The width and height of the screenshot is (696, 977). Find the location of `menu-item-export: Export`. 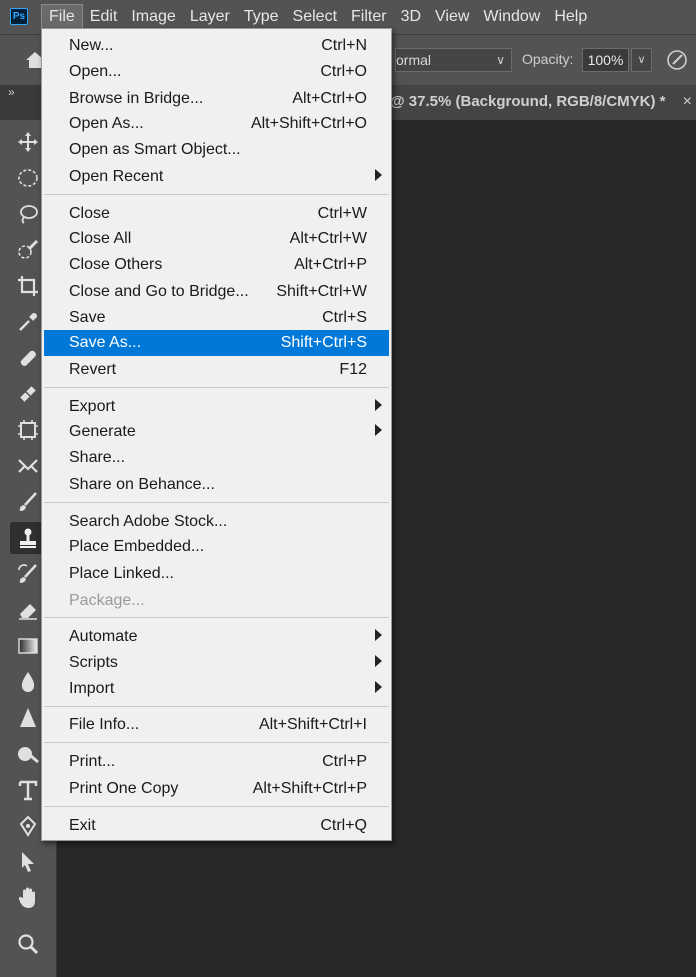

menu-item-export: Export is located at coordinates (216, 407).